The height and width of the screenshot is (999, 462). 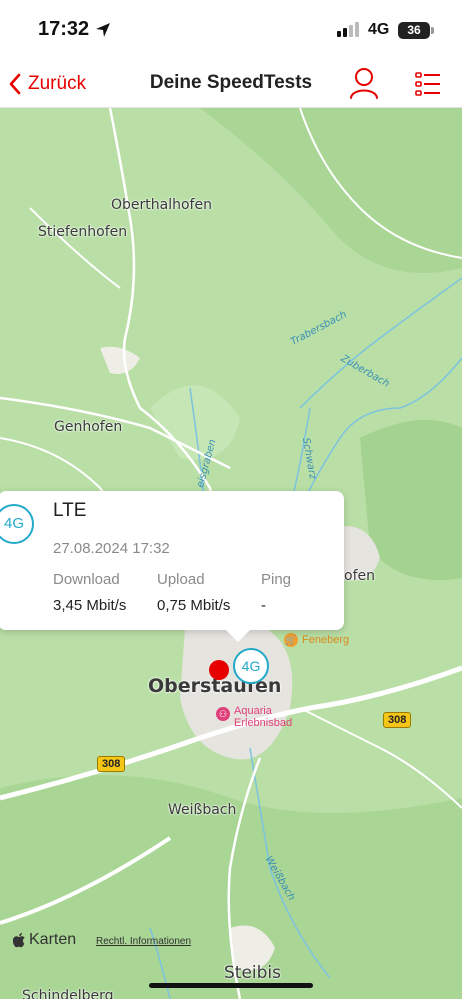 I want to click on location-arrow-icon, so click(x=103, y=30).